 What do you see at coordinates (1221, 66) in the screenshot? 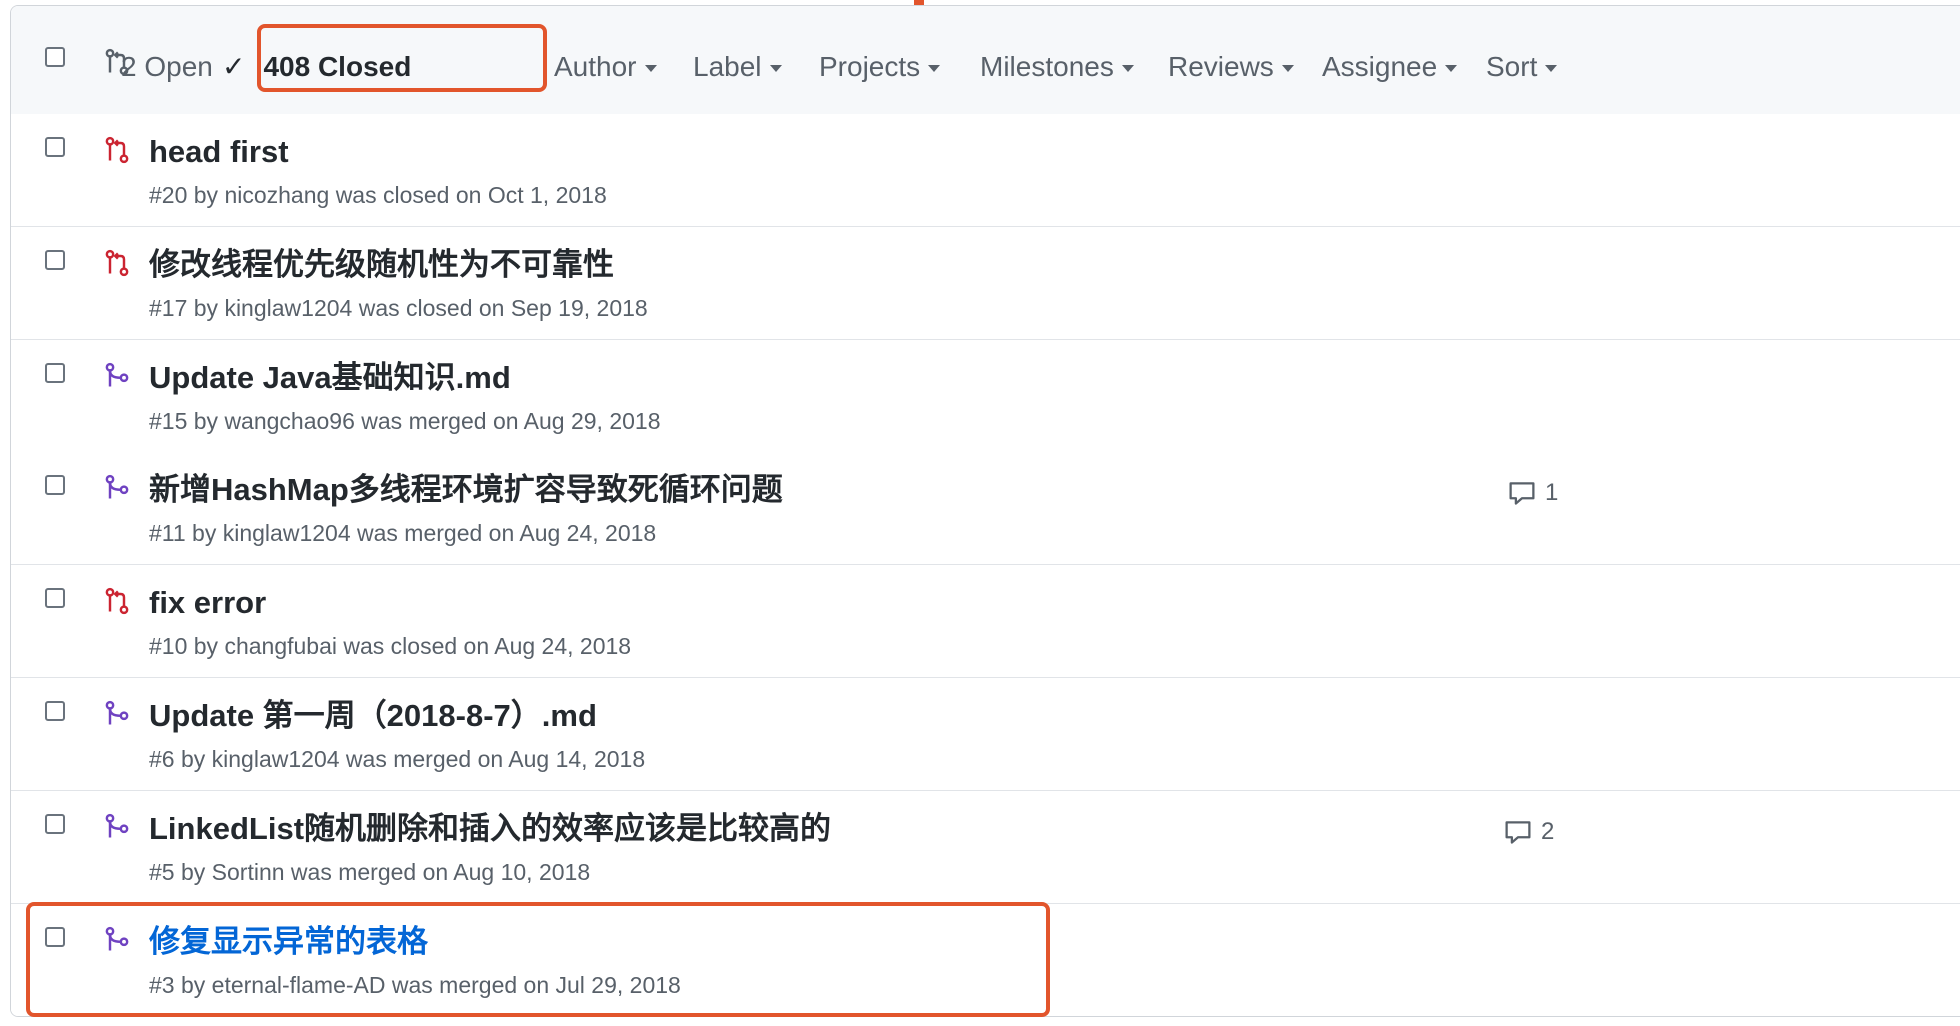
I see `reviews-label: Reviews` at bounding box center [1221, 66].